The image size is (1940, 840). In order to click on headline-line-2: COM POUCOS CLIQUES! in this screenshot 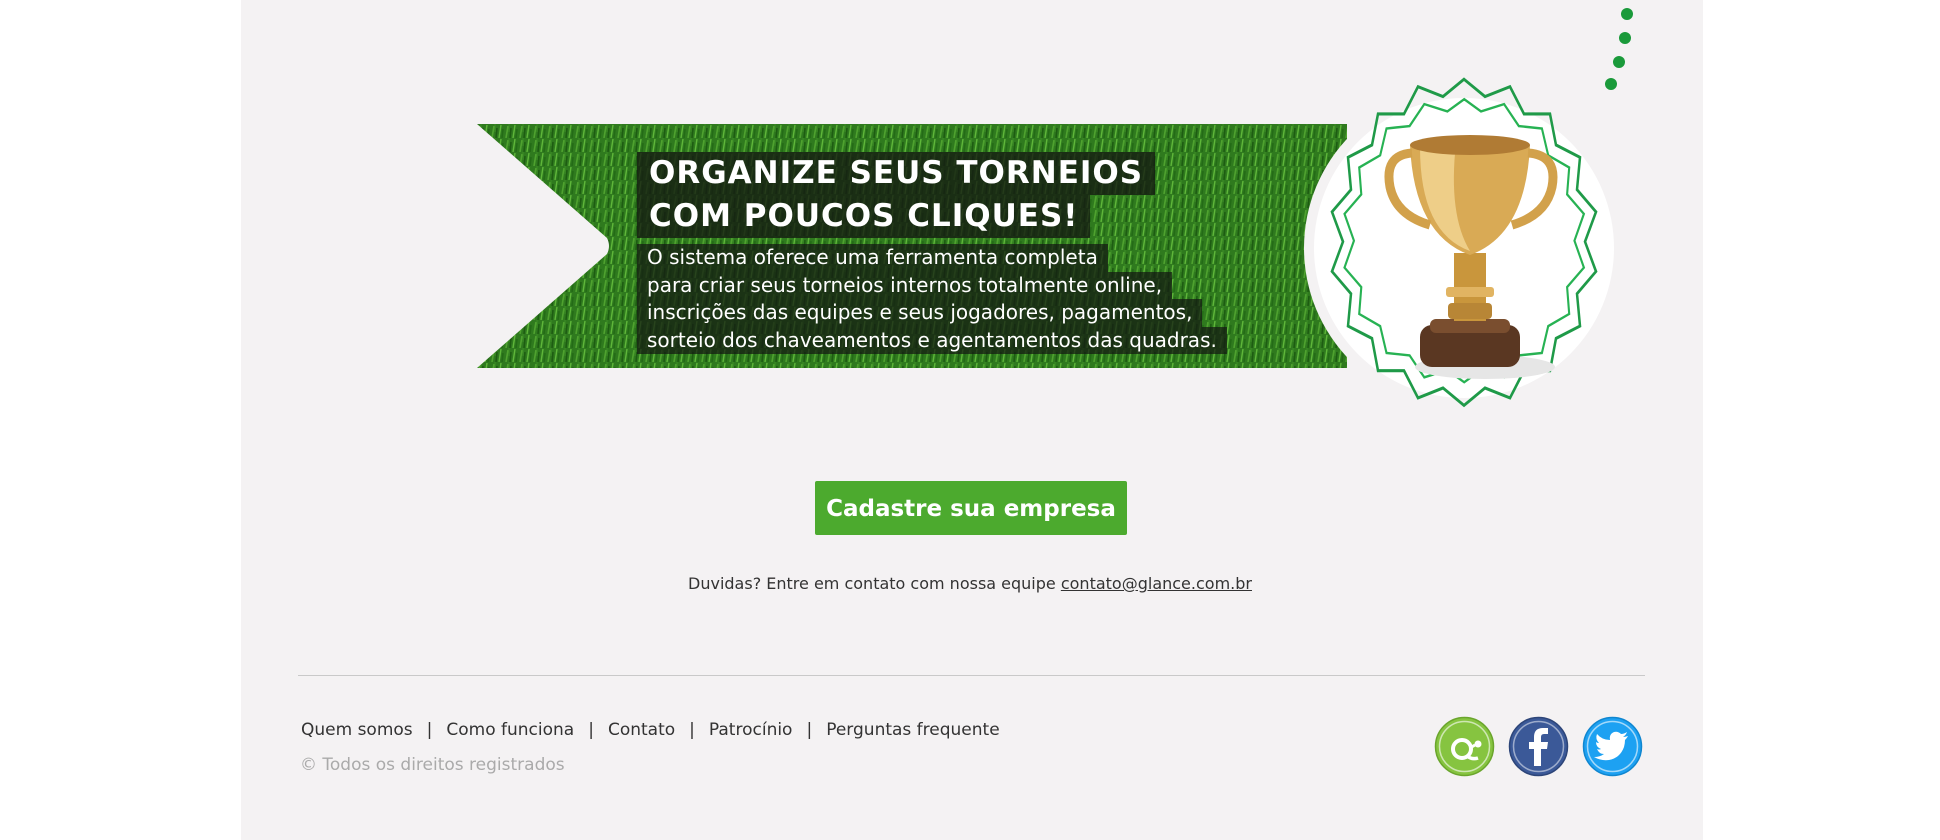, I will do `click(864, 216)`.